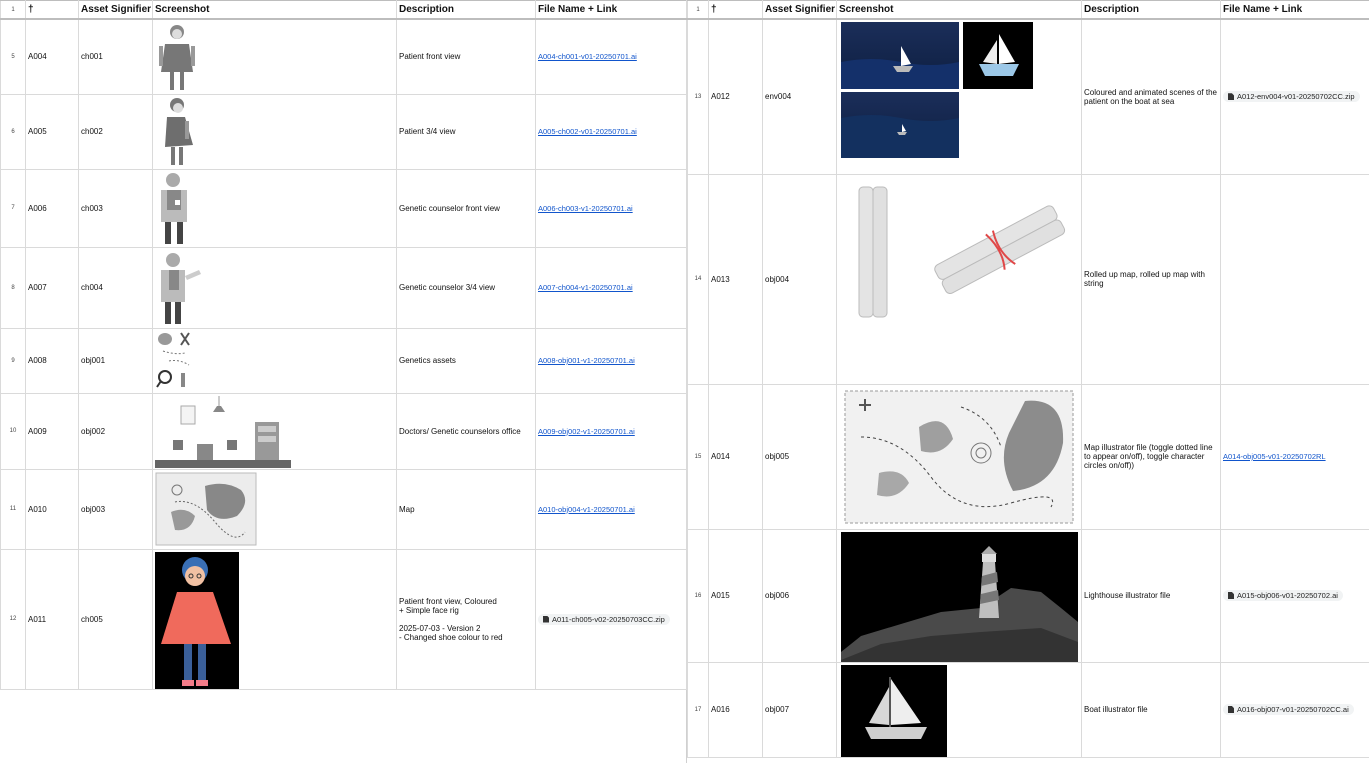  I want to click on description-cell: Map, so click(466, 509).